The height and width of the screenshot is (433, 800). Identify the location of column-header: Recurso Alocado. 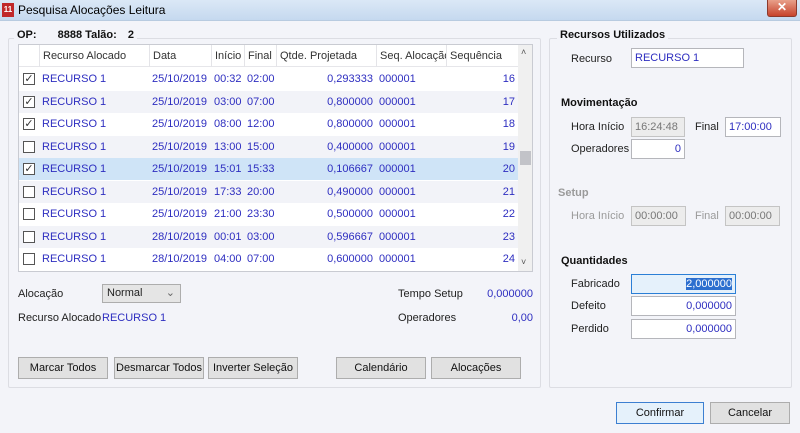
(94, 56).